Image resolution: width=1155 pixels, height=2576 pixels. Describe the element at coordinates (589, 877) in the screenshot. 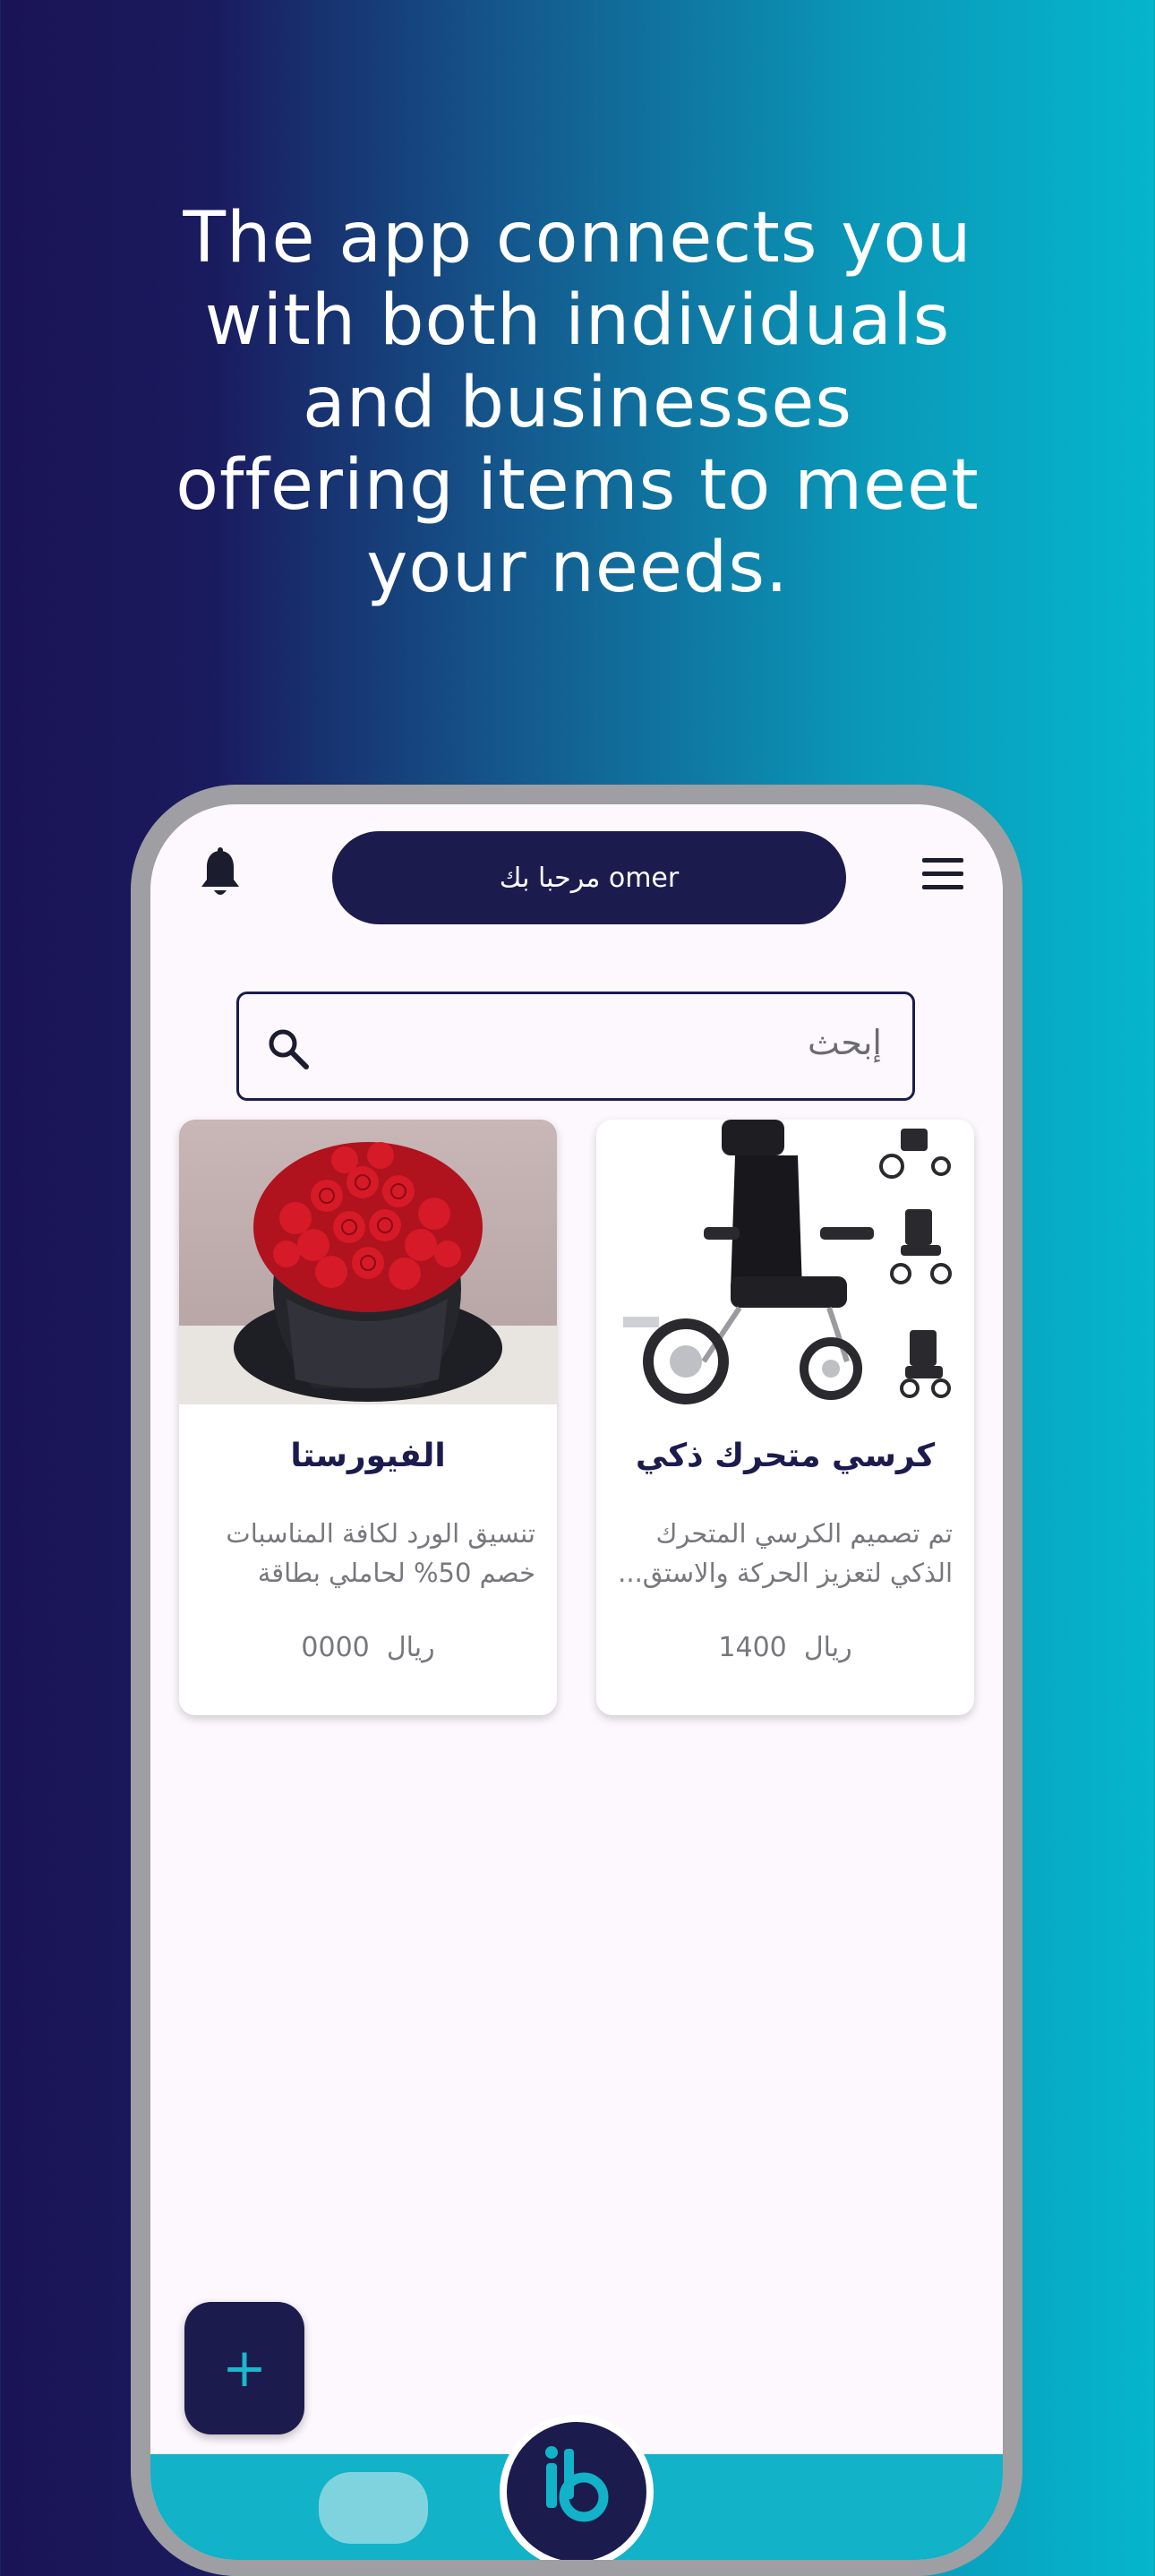

I see `greeting-pill: مرحبا بك omer` at that location.